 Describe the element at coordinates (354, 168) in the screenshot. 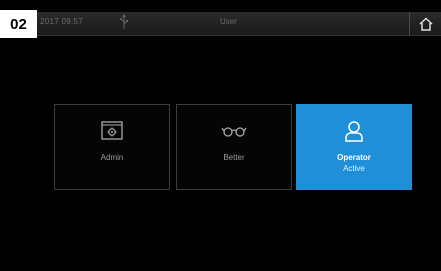

I see `tile-operator-status: Active` at that location.